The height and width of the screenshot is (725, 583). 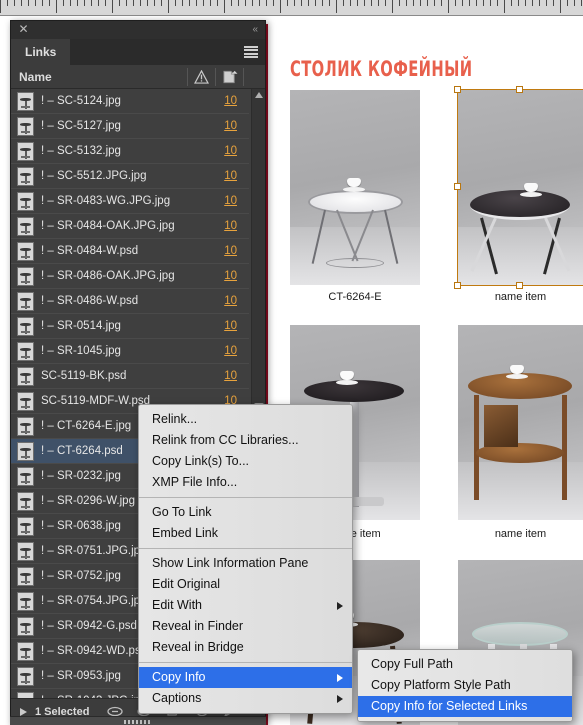 I want to click on link-file-name: ! – SR-0514.jpg, so click(x=81, y=326).